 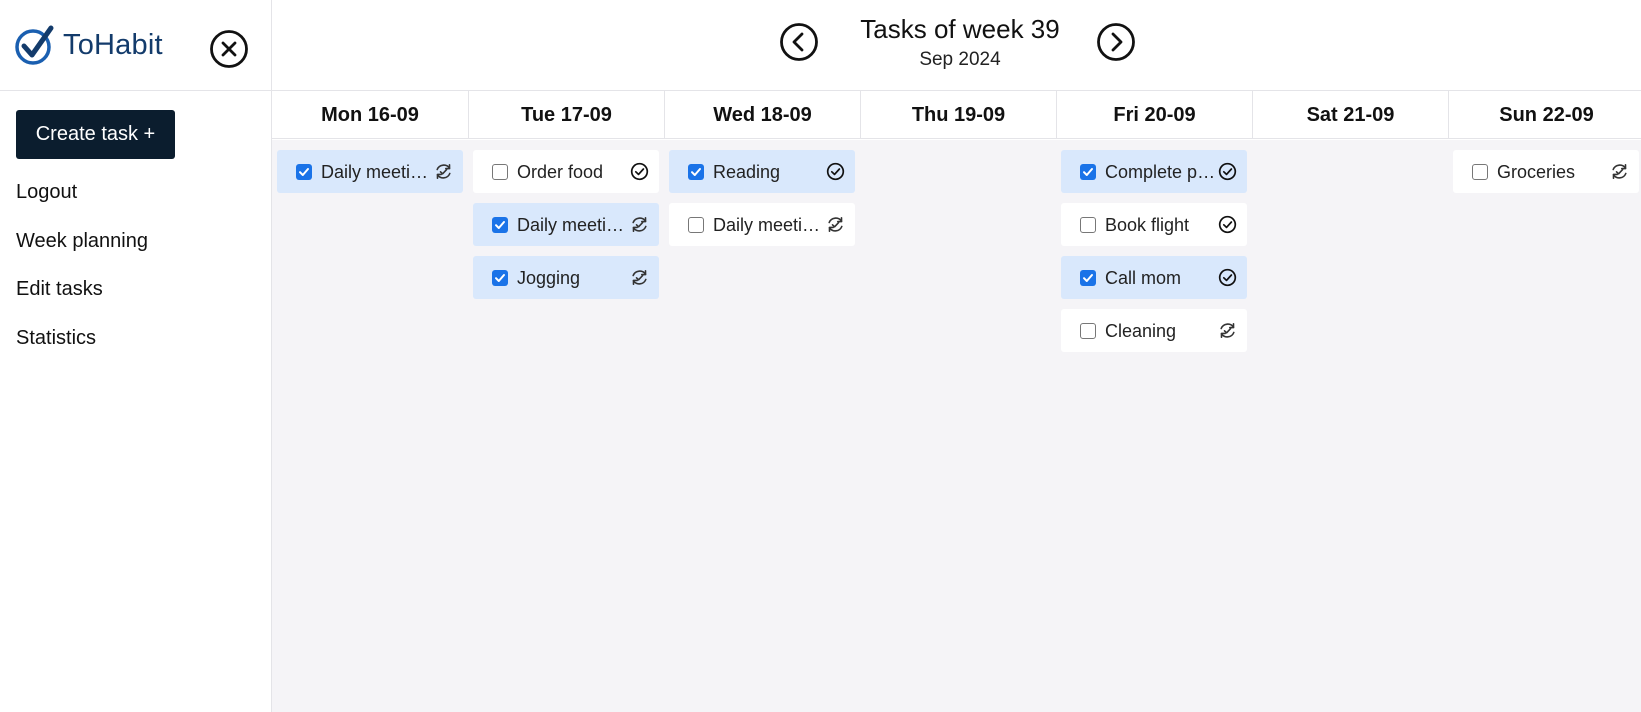 I want to click on task-name: Reading, so click(x=747, y=172).